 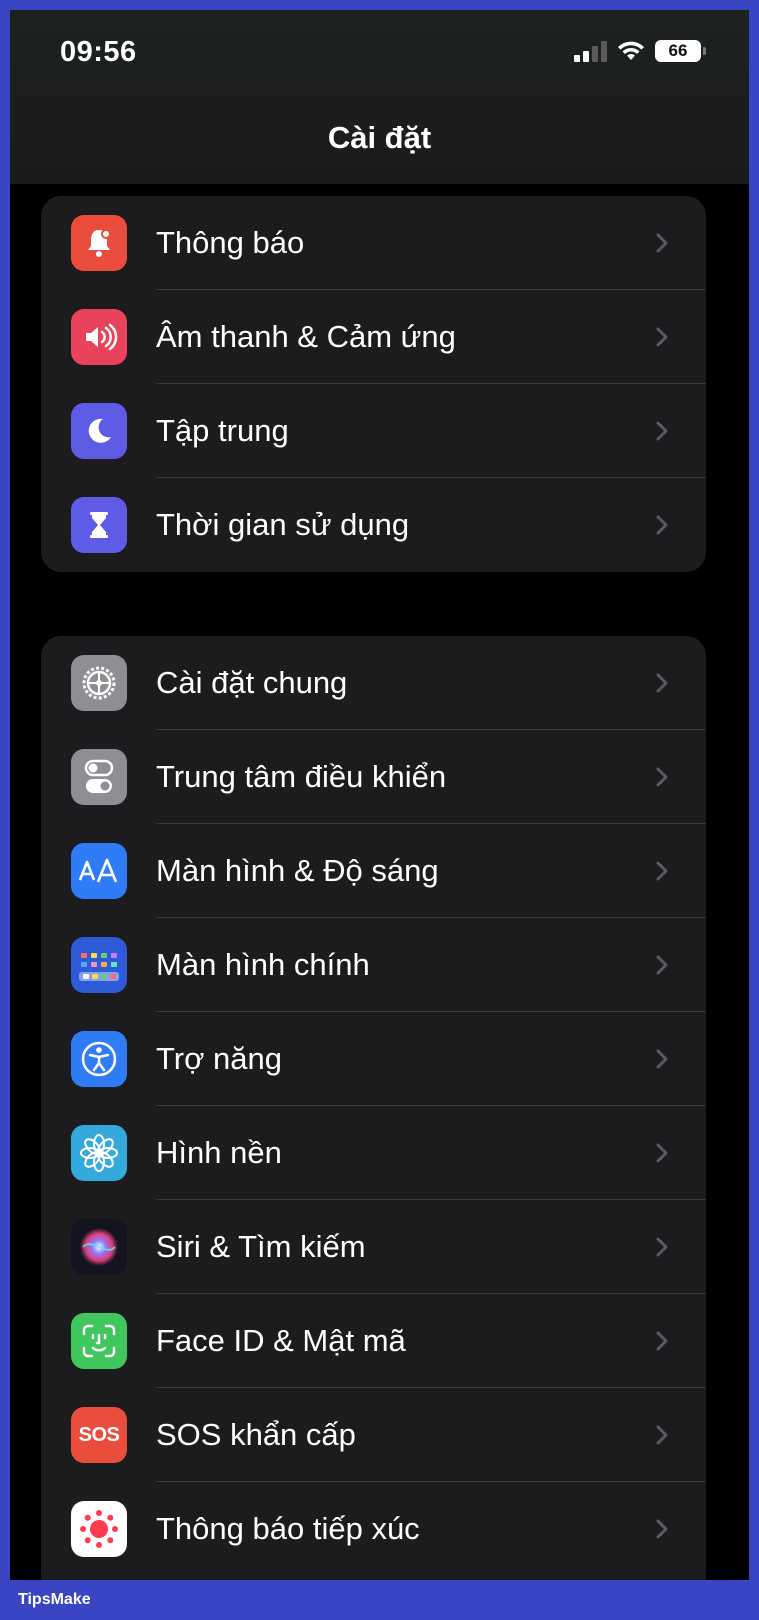 What do you see at coordinates (379, 97) in the screenshot?
I see `navigation-bar: 09:56 66 Cài đặt` at bounding box center [379, 97].